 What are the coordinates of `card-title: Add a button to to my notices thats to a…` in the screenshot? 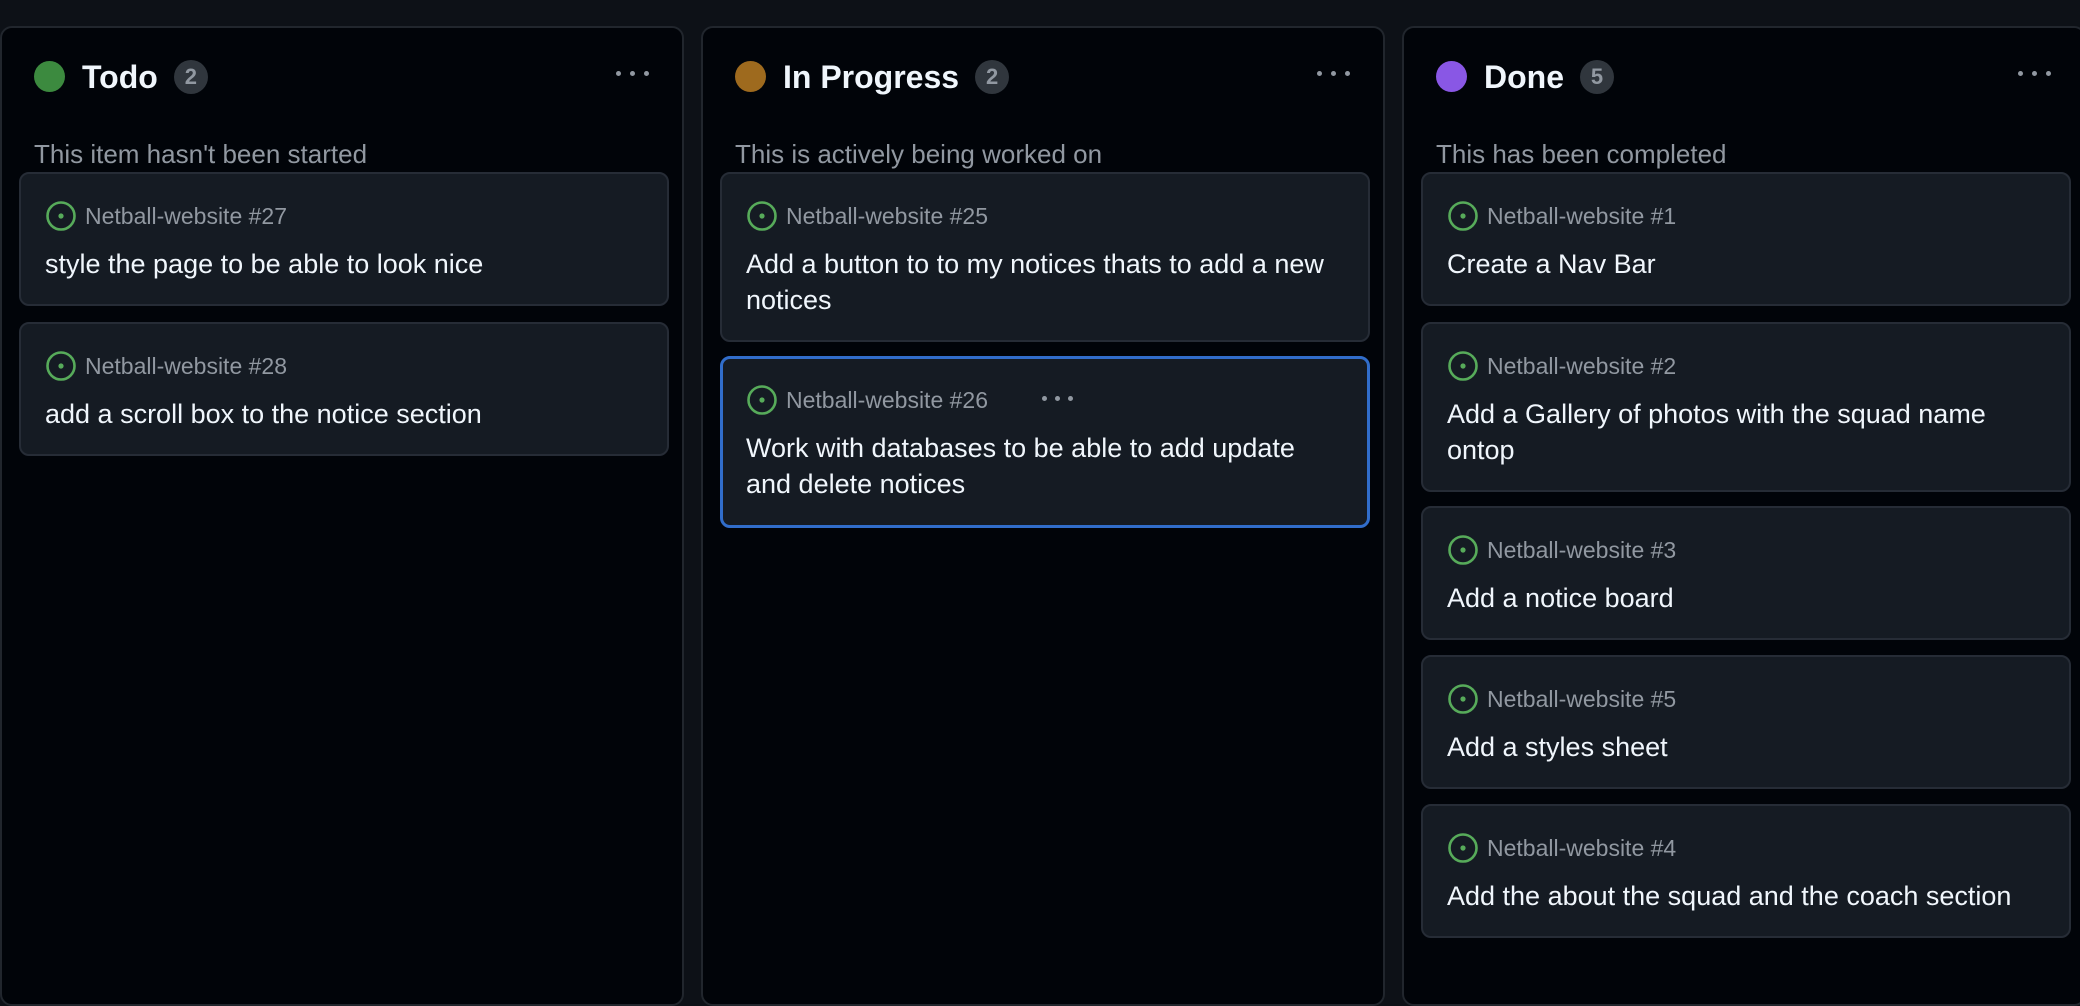 It's located at (1046, 282).